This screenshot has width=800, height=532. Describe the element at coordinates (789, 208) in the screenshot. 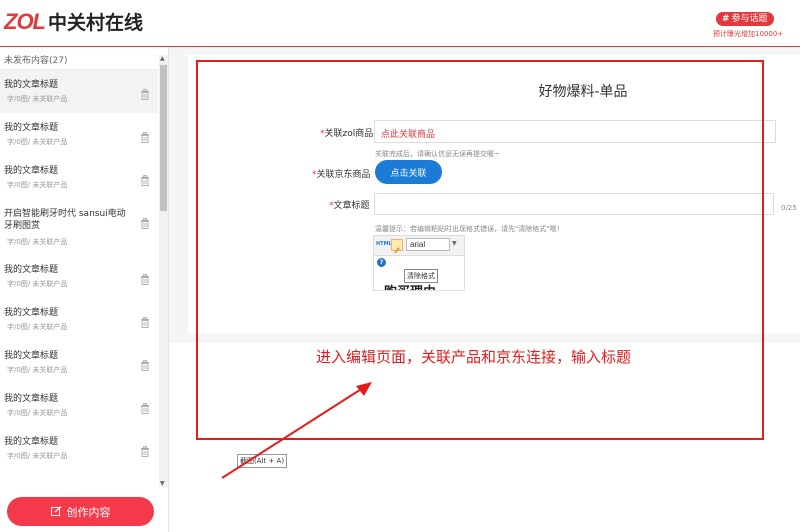

I see `title-char-counter: 0/25` at that location.